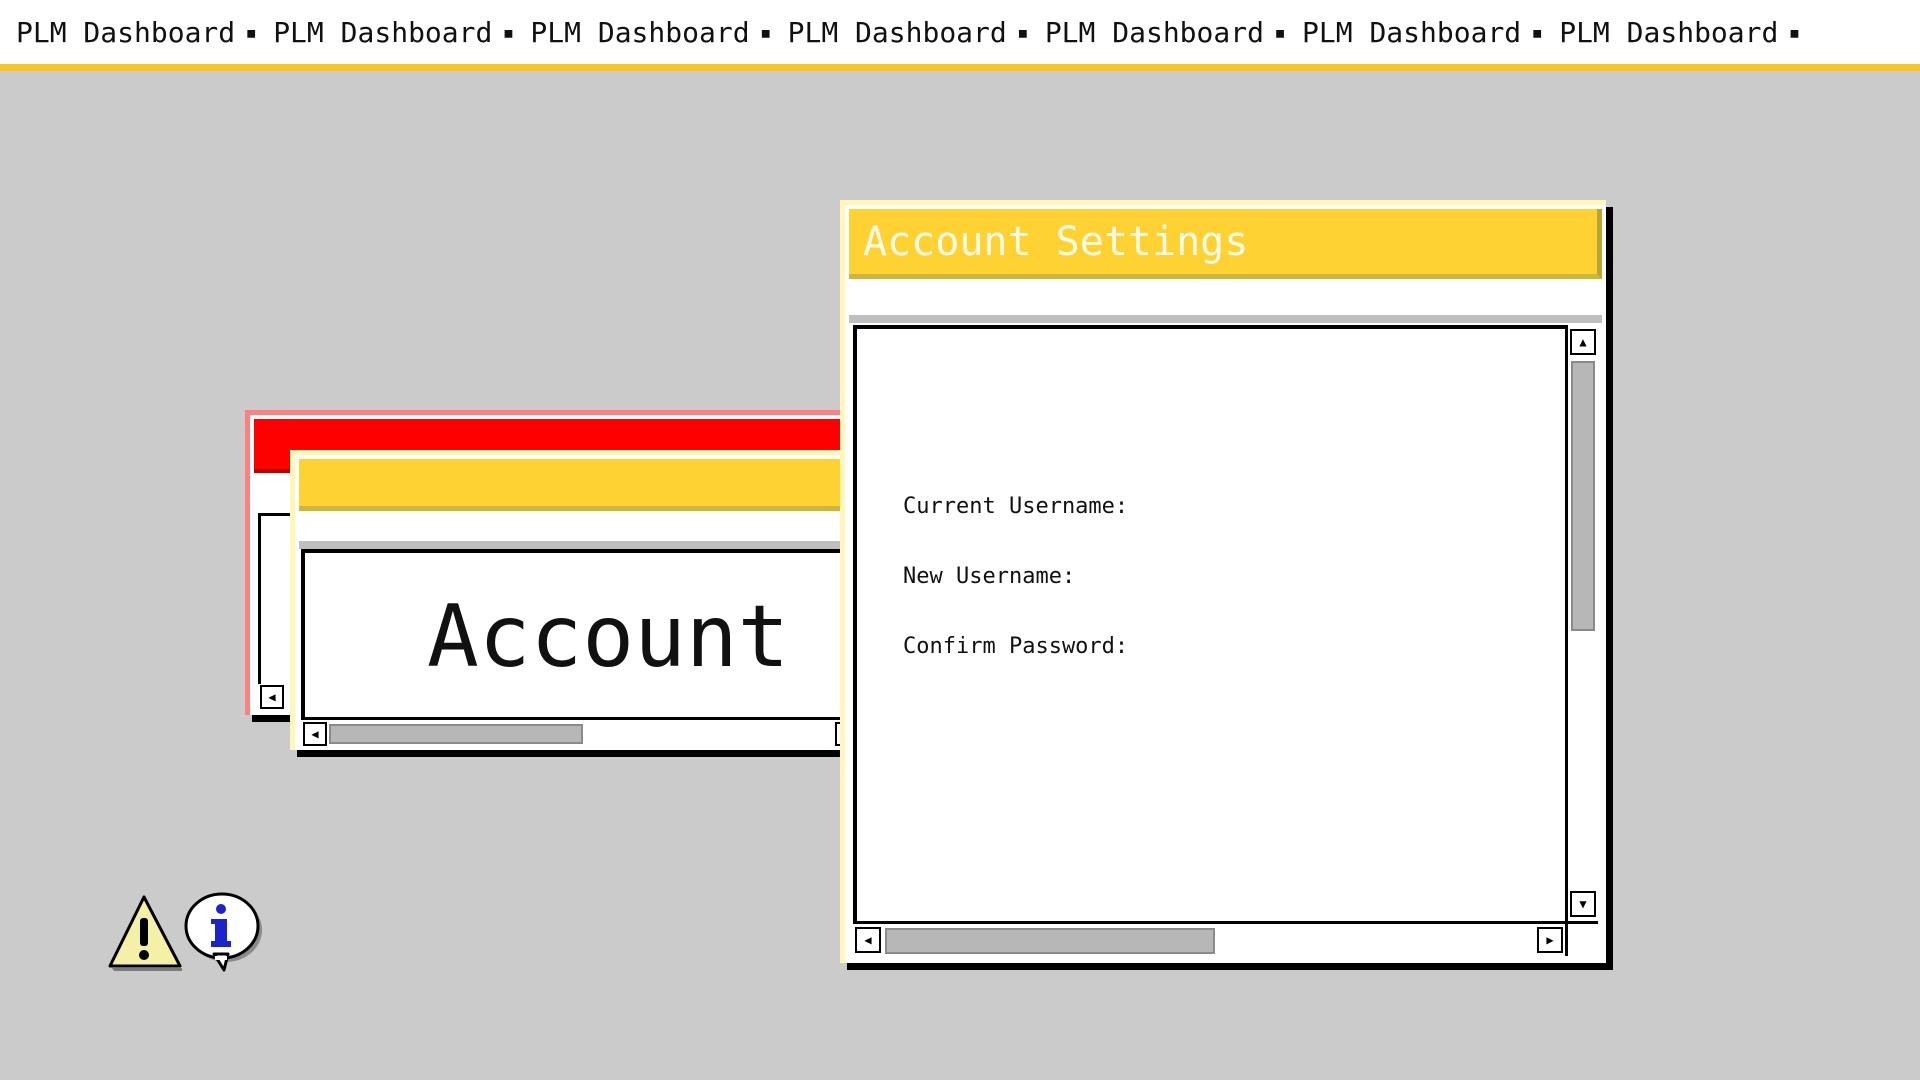 This screenshot has width=1920, height=1080. What do you see at coordinates (315, 734) in the screenshot?
I see `account-window-scroll-left-button: ◀` at bounding box center [315, 734].